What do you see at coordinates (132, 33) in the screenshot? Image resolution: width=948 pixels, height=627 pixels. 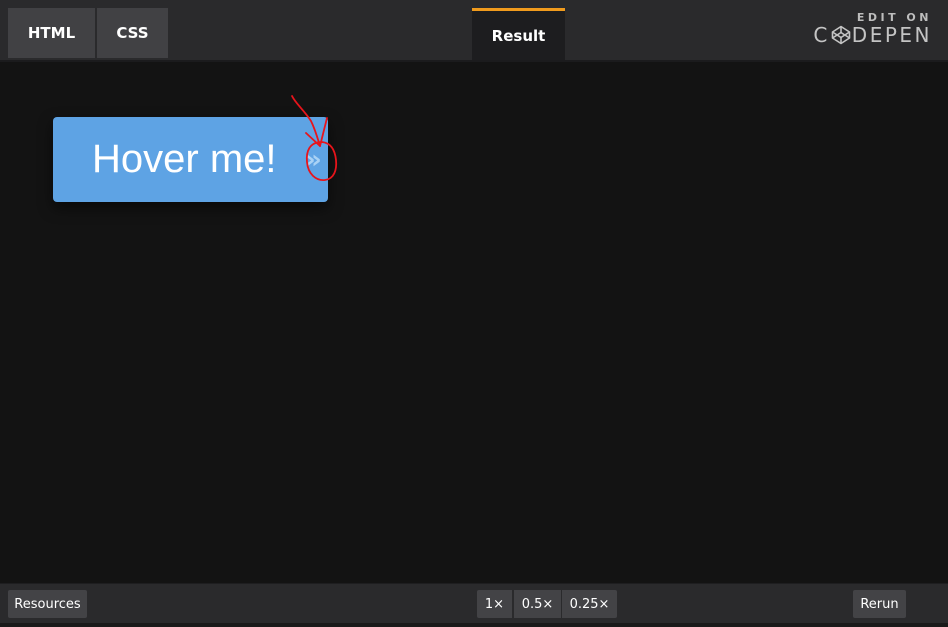 I see `tab-css: CSS` at bounding box center [132, 33].